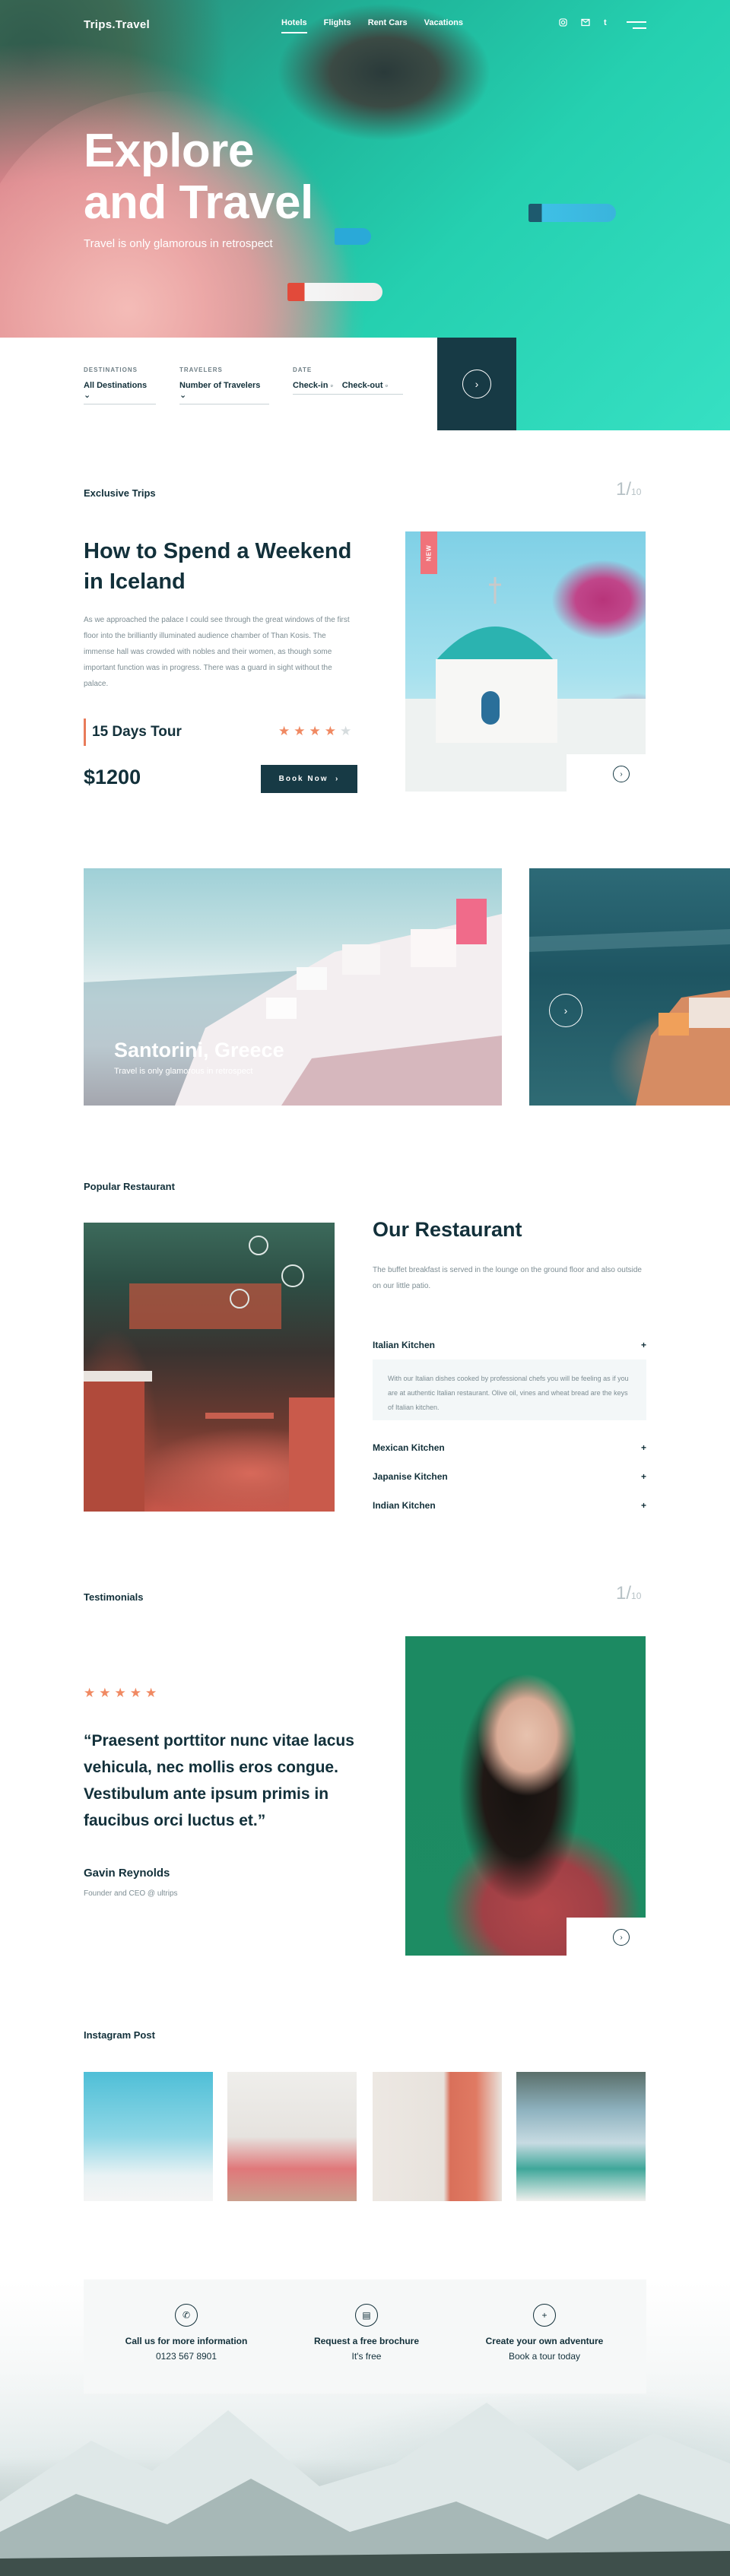 Image resolution: width=730 pixels, height=2576 pixels. Describe the element at coordinates (509, 1505) in the screenshot. I see `accordion-indian-kitchen: Indian Kitchen +` at that location.